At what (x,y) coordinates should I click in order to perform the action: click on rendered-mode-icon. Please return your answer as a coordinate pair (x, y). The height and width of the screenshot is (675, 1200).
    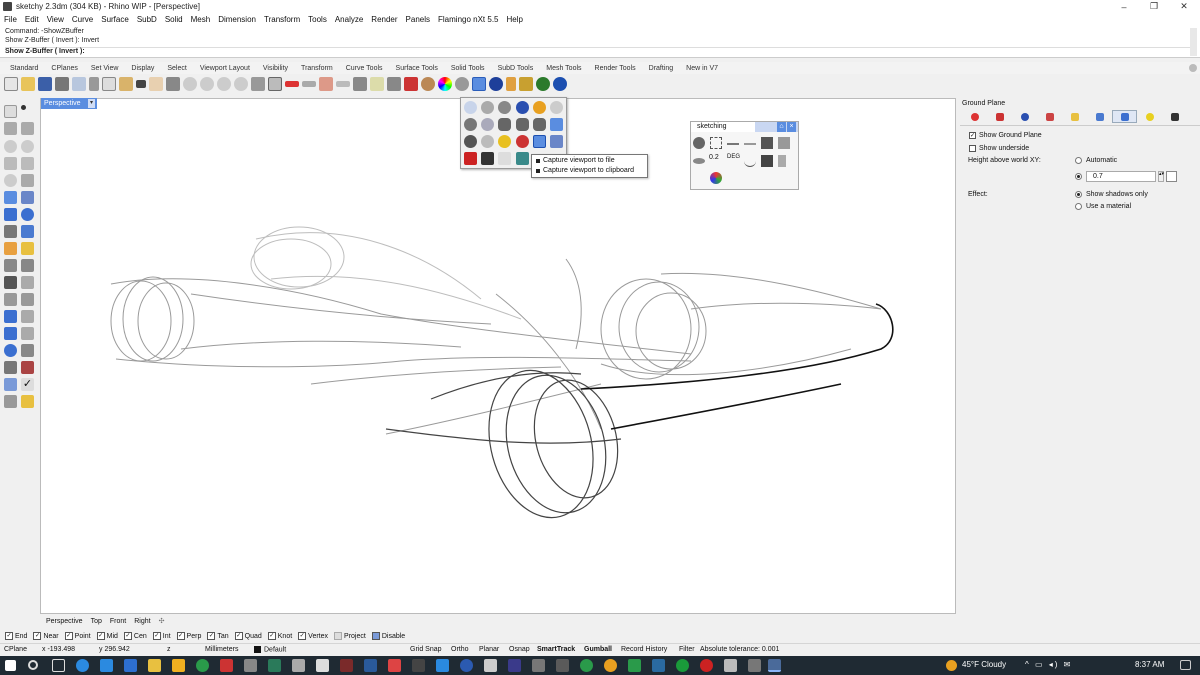
    Looking at the image, I should click on (504, 107).